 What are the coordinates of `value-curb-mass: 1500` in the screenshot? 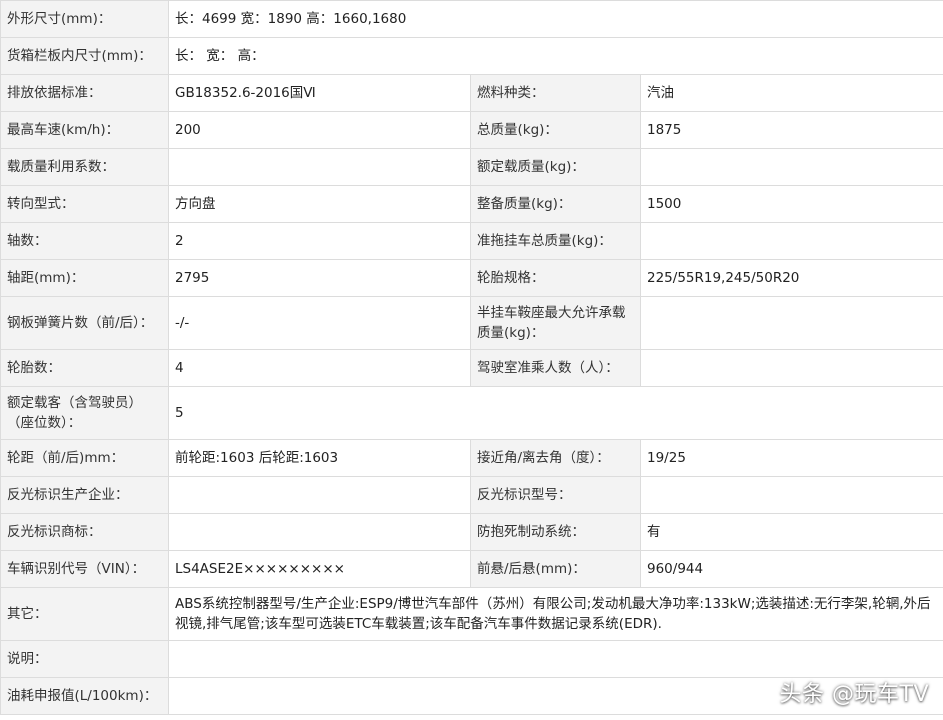 It's located at (791, 204).